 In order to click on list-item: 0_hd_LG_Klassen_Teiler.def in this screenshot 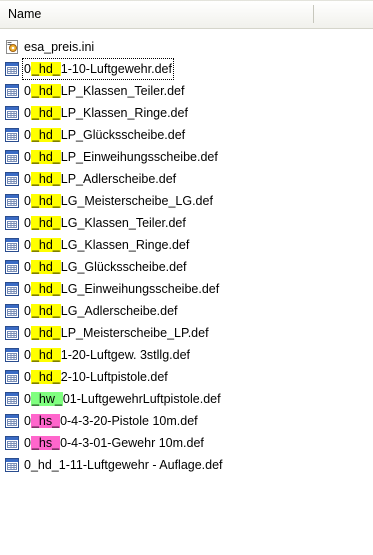, I will do `click(186, 223)`.